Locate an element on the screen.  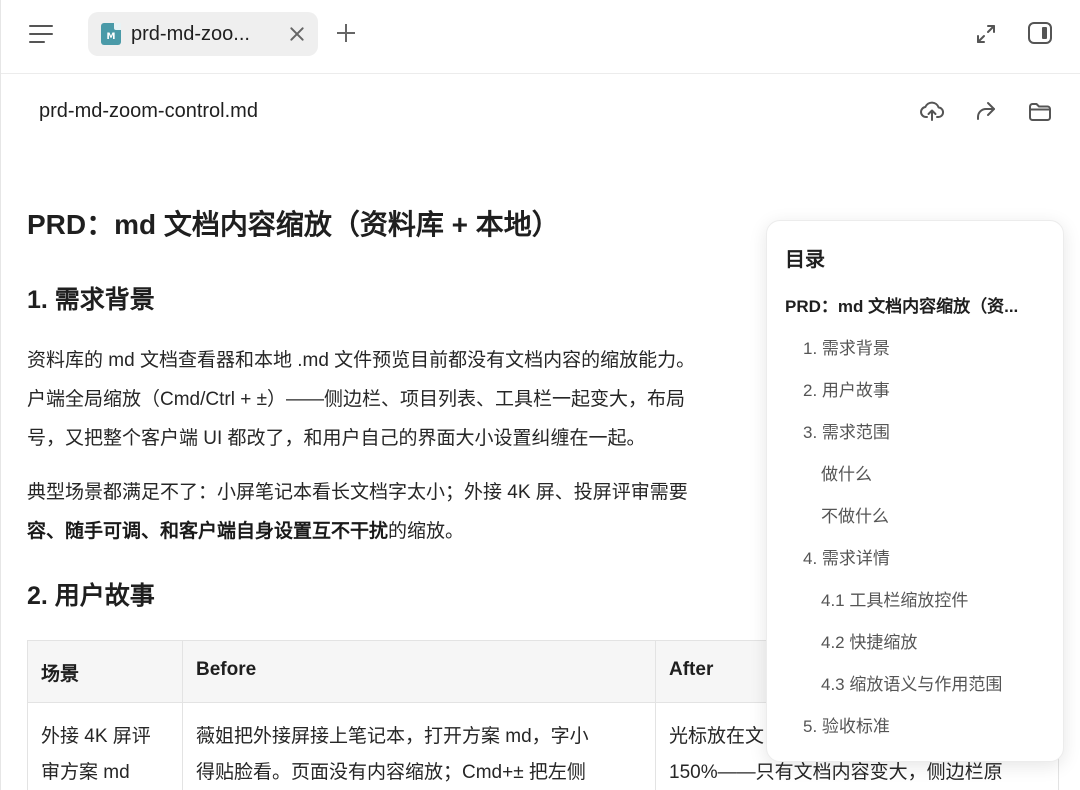
side-panel-icon is located at coordinates (1040, 33).